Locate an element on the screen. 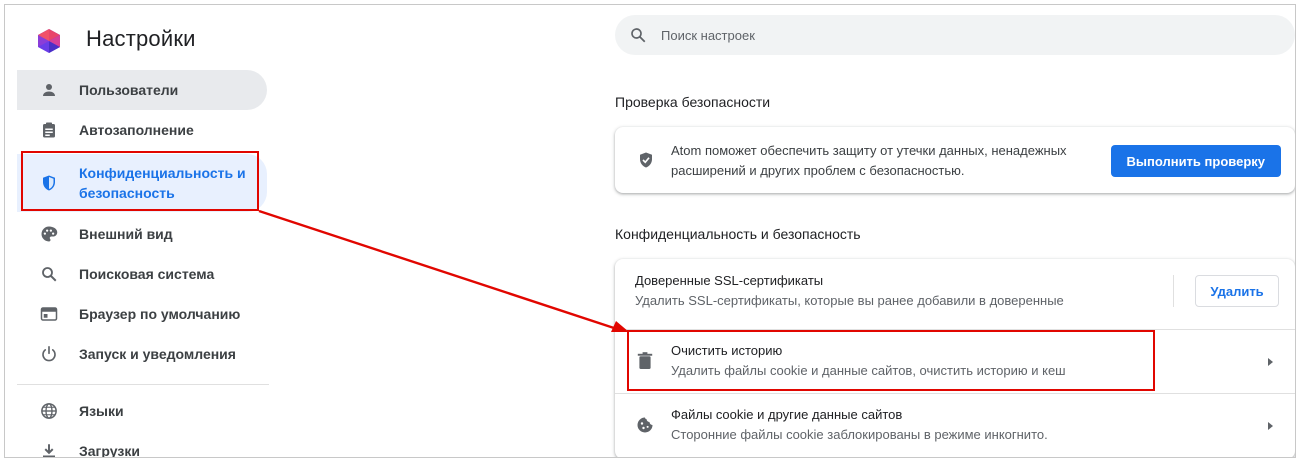 The height and width of the screenshot is (464, 1301). sidebar-item-downloads: Загрузки is located at coordinates (142, 444).